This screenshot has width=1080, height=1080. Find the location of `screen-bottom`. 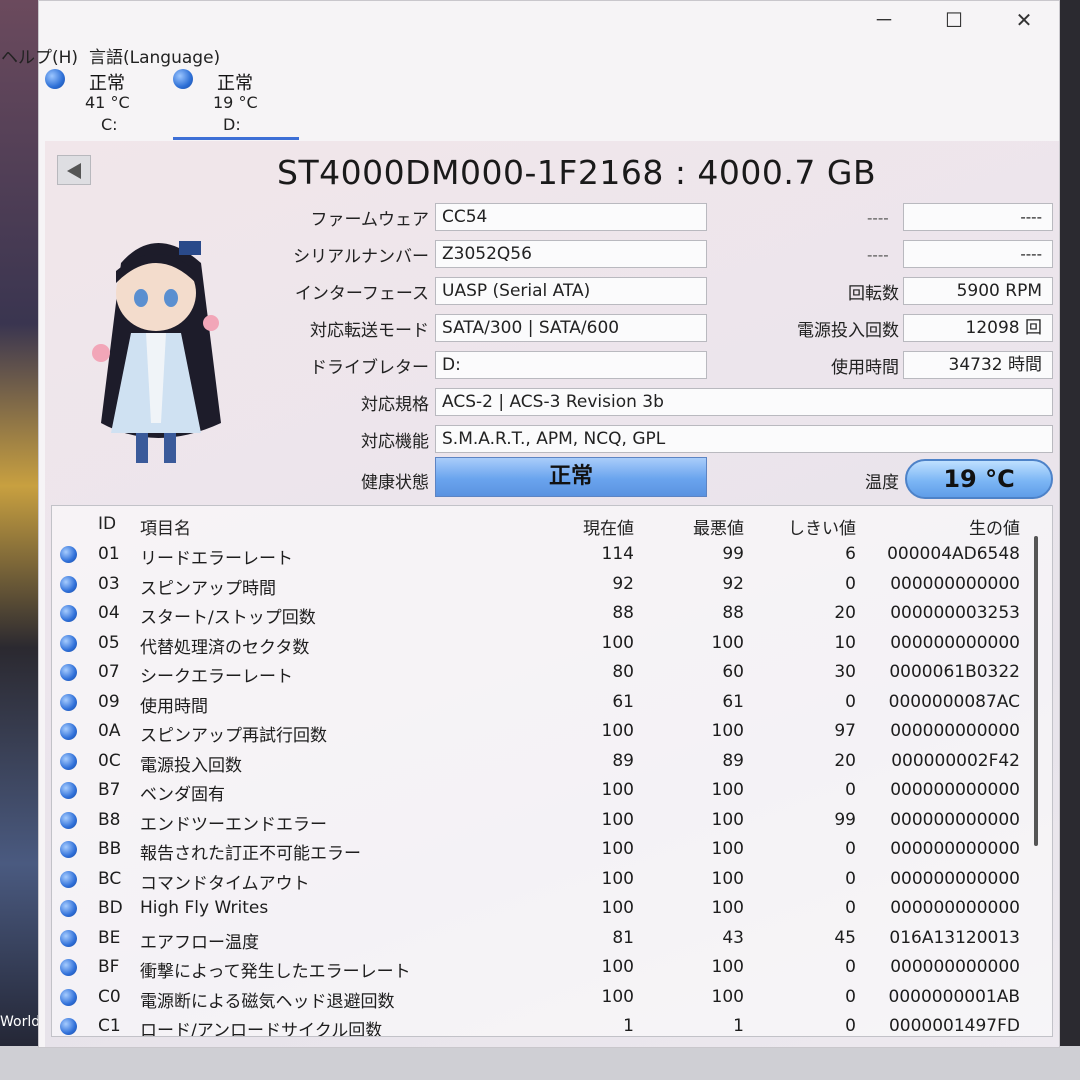

screen-bottom is located at coordinates (540, 1063).